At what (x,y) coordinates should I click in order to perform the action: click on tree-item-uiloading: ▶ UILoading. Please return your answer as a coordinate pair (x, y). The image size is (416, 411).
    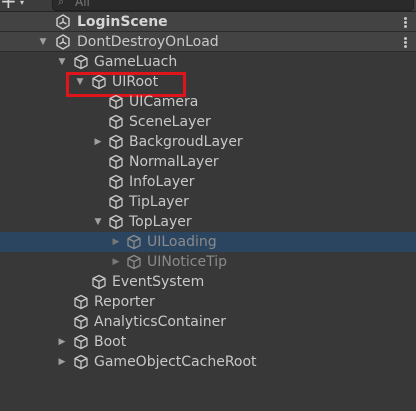
    Looking at the image, I should click on (208, 242).